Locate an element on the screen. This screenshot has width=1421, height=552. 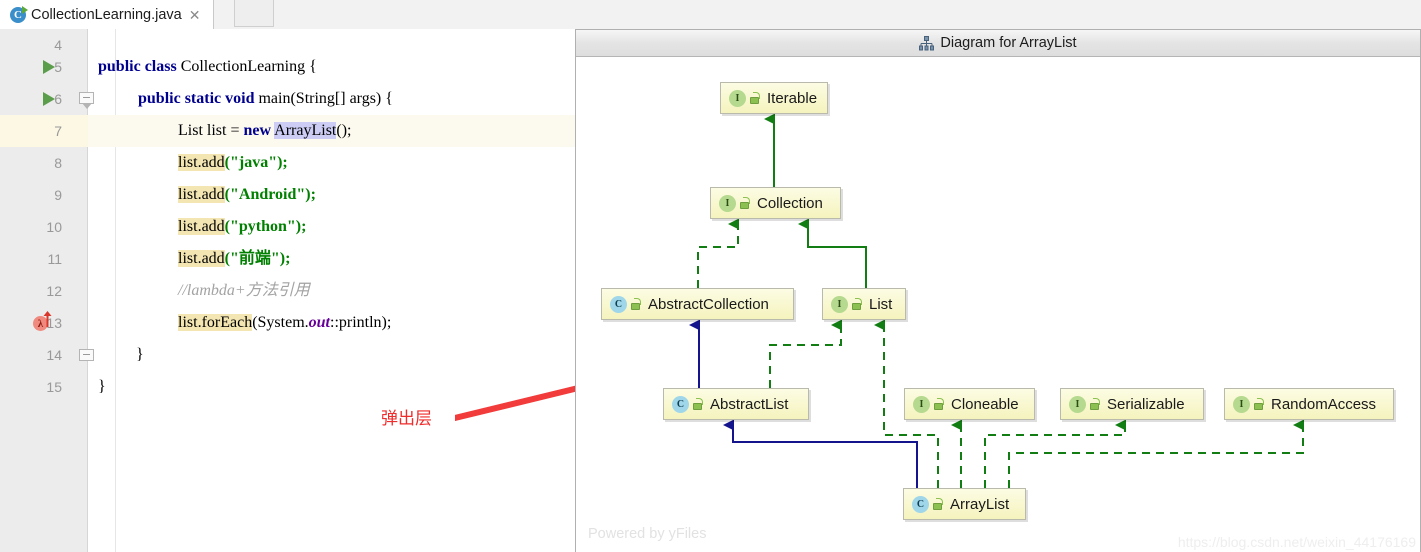
paren-semicolon: (); is located at coordinates (344, 130).